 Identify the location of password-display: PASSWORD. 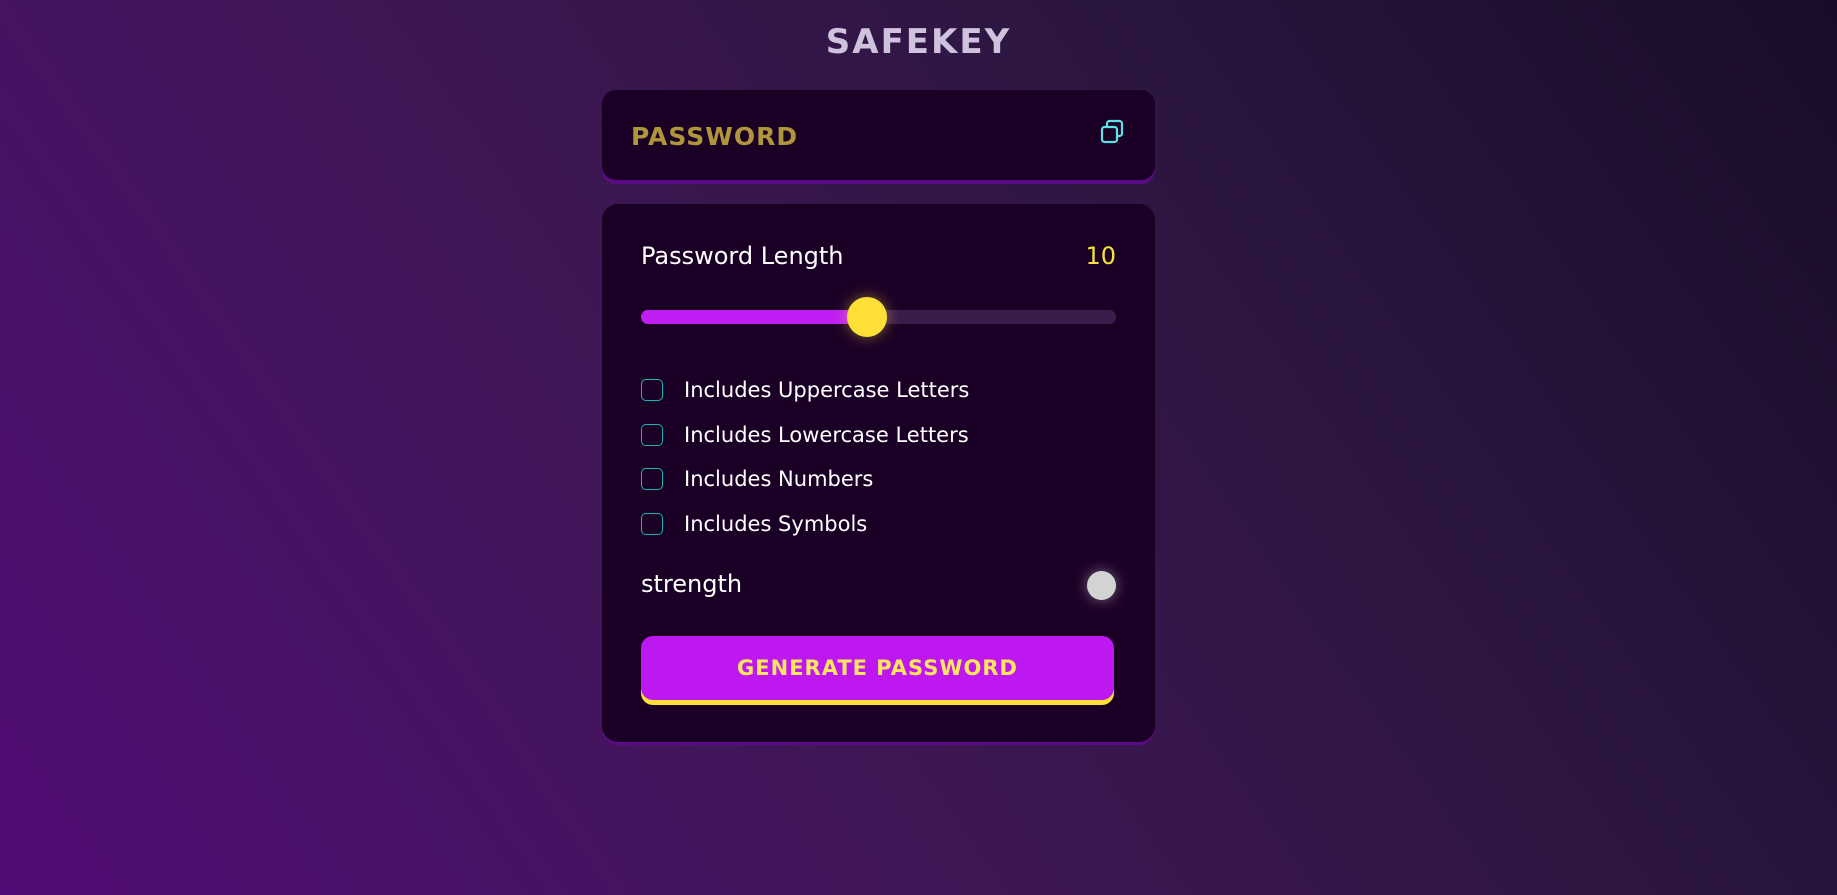
(878, 135).